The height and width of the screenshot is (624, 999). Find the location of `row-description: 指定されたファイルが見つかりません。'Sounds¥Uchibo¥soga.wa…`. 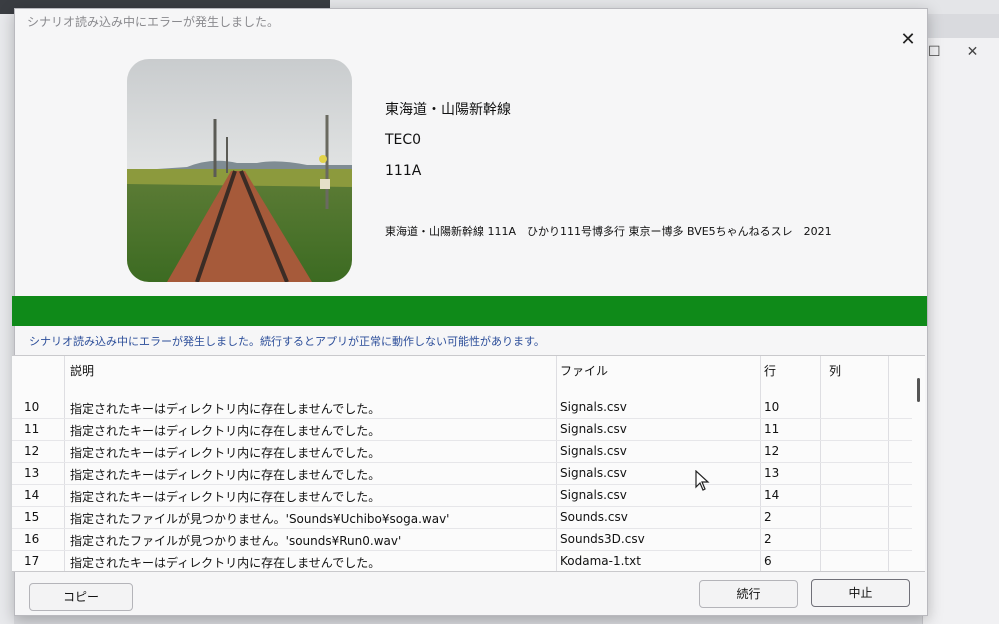

row-description: 指定されたファイルが見つかりません。'Sounds¥Uchibo¥soga.wa… is located at coordinates (260, 519).